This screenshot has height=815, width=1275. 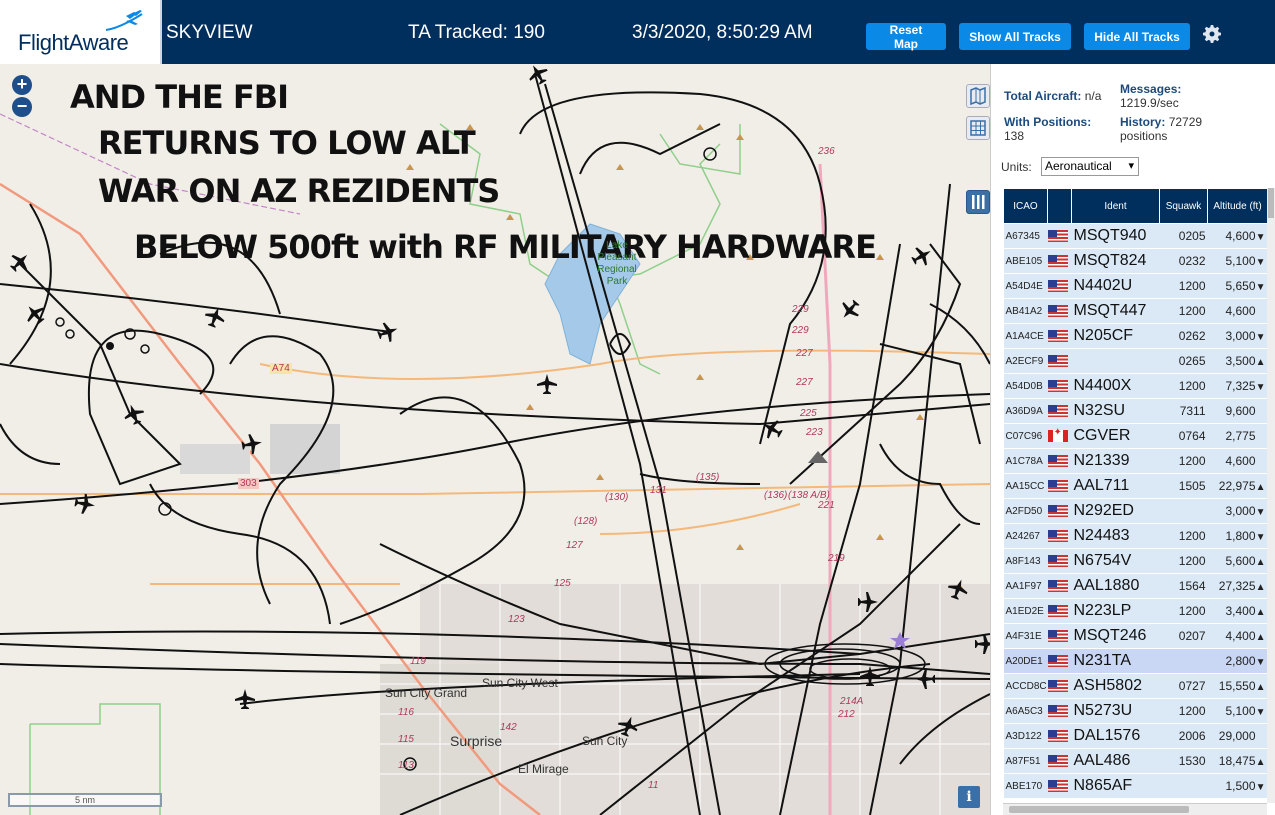 What do you see at coordinates (1183, 436) in the screenshot?
I see `squawk-cell: 0764` at bounding box center [1183, 436].